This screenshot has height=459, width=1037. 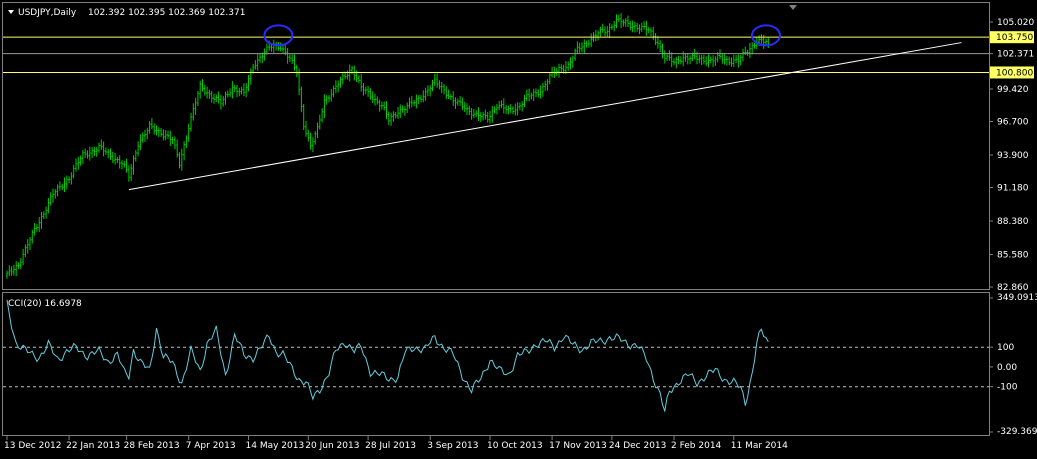 I want to click on time-axis-label: 28 Feb 2013, so click(x=152, y=446).